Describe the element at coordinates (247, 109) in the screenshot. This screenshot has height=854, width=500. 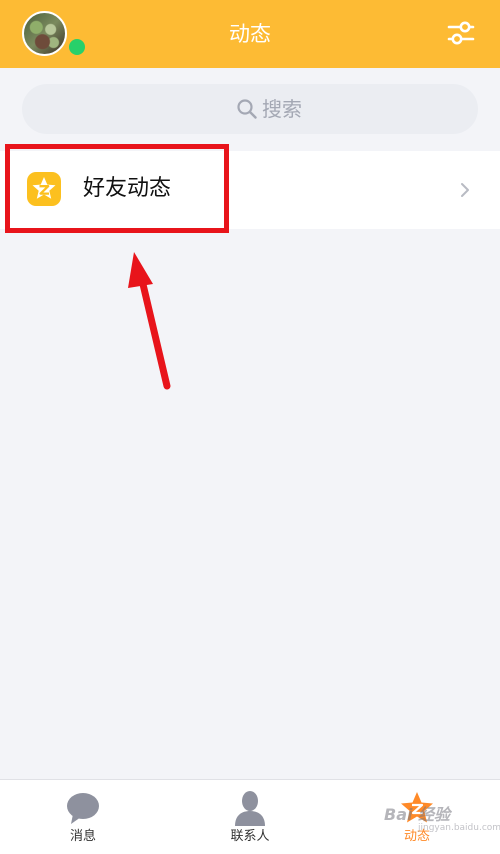
I see `search-icon` at that location.